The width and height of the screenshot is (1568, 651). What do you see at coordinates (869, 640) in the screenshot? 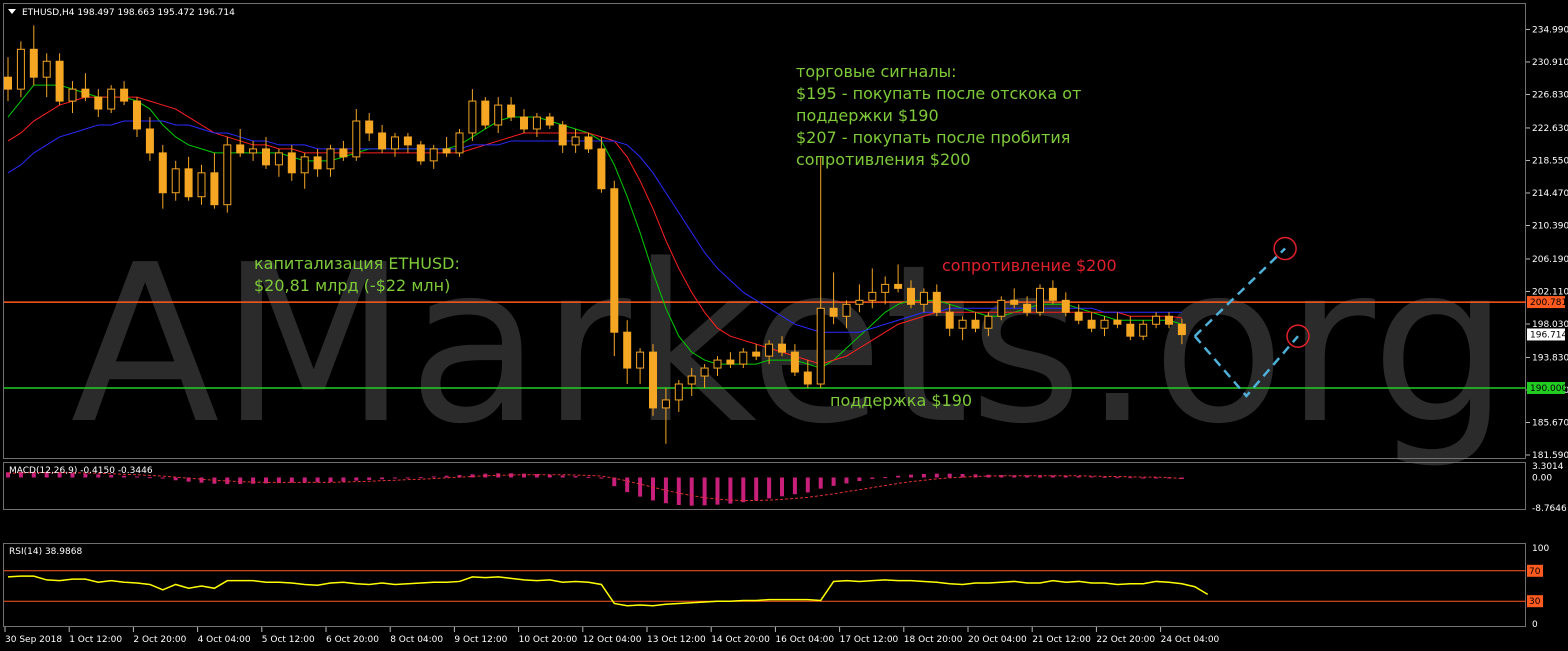
I see `time-tick-label: 17 Oct 12:00` at bounding box center [869, 640].